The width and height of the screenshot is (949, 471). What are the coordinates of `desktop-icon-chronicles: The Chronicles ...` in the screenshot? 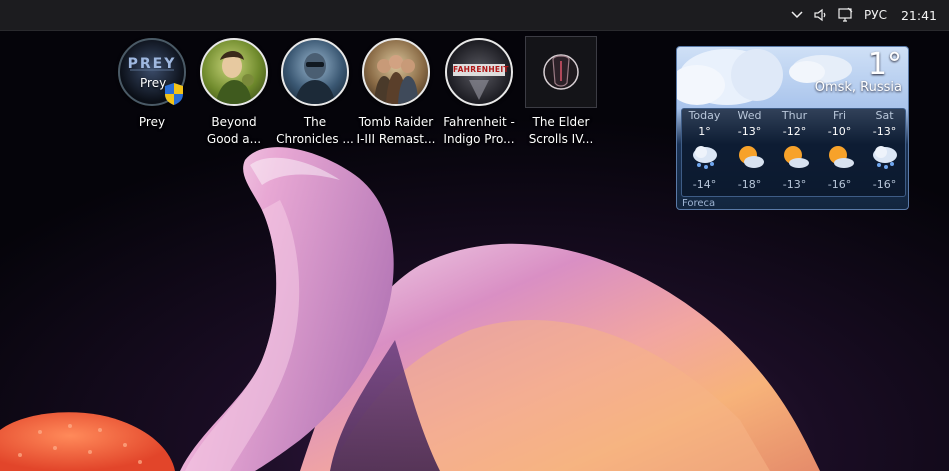 It's located at (315, 93).